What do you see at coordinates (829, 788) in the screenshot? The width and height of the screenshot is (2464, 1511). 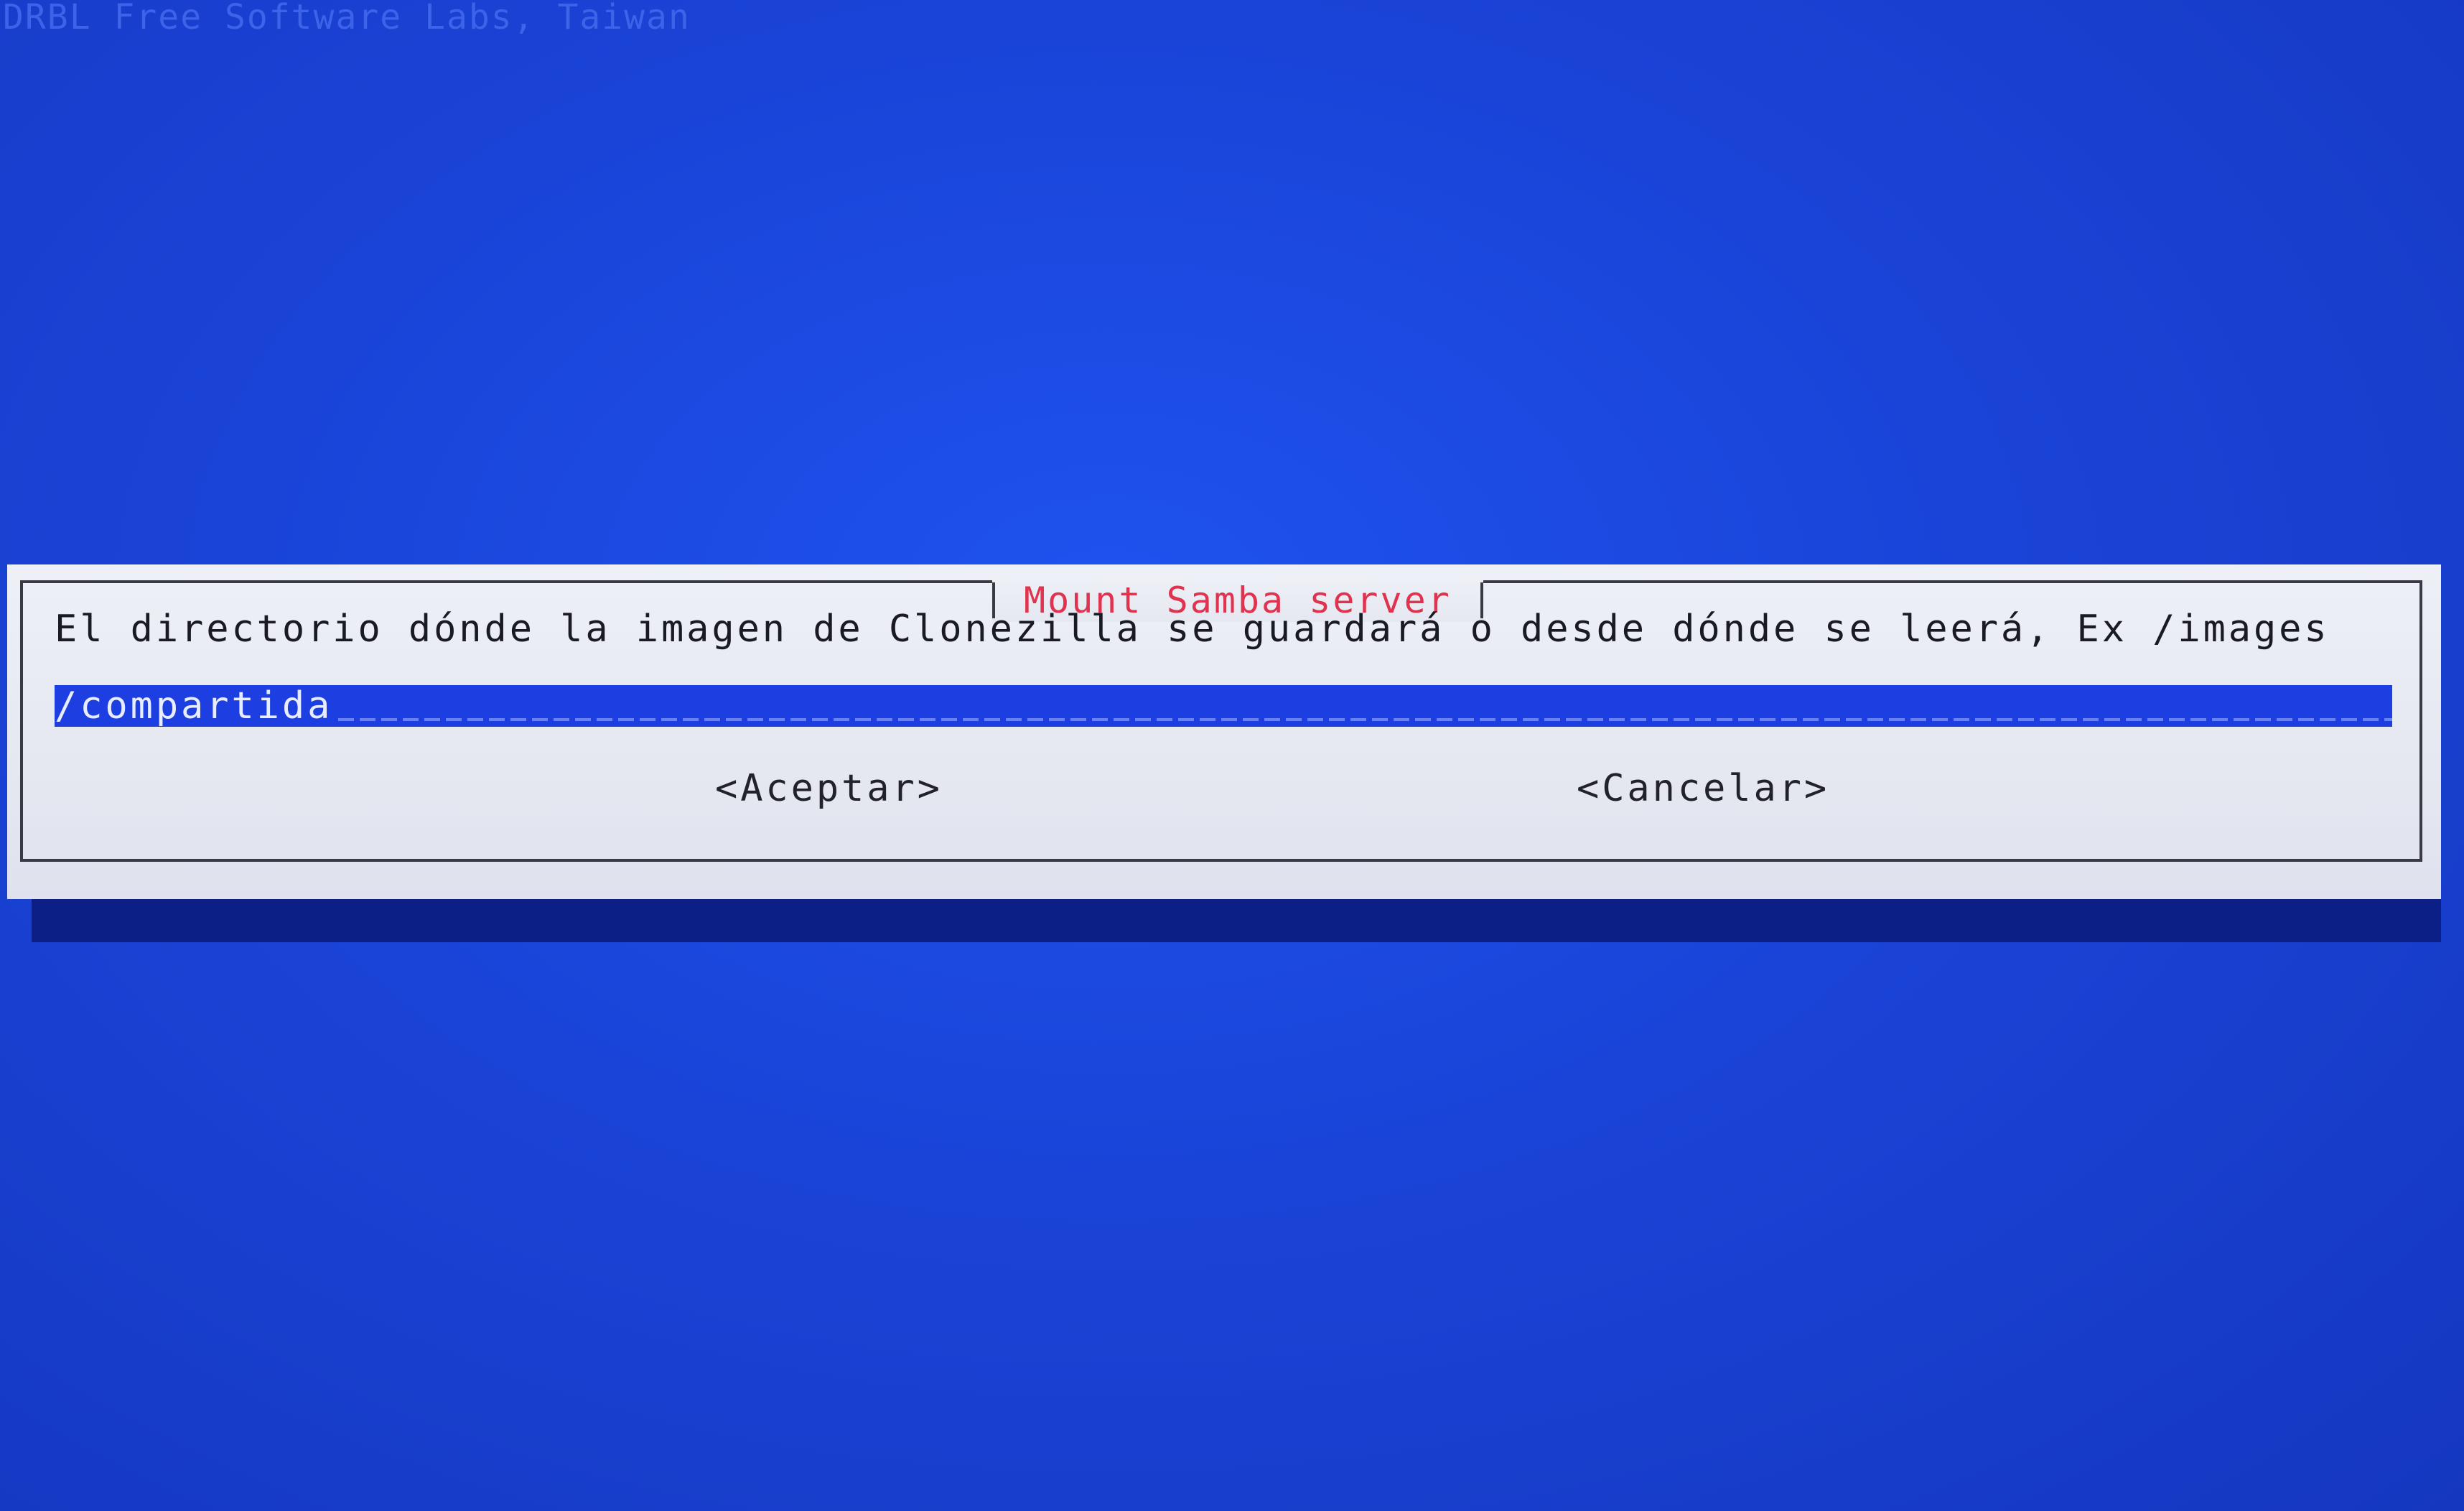 I see `accept-button: <Aceptar>` at bounding box center [829, 788].